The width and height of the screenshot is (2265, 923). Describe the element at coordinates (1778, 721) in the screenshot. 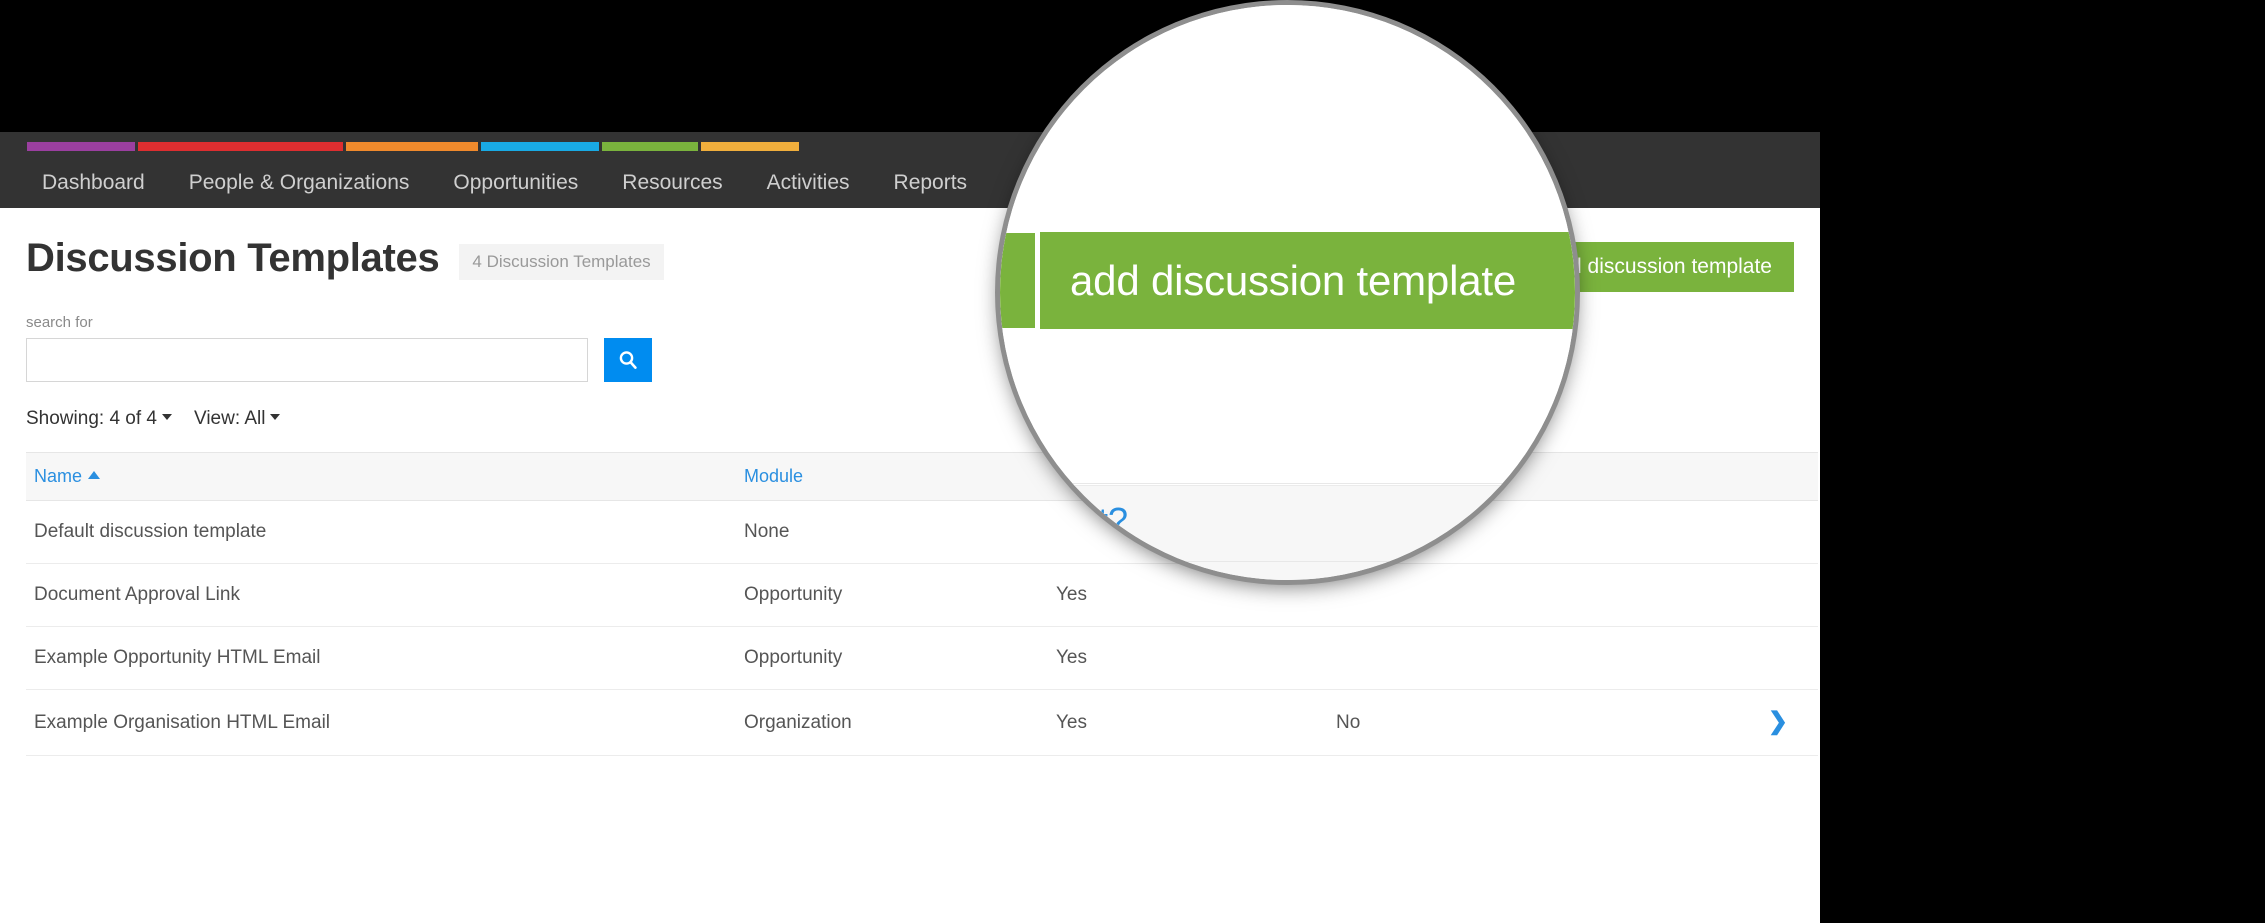

I see `chevron-down-icon: ❯` at that location.